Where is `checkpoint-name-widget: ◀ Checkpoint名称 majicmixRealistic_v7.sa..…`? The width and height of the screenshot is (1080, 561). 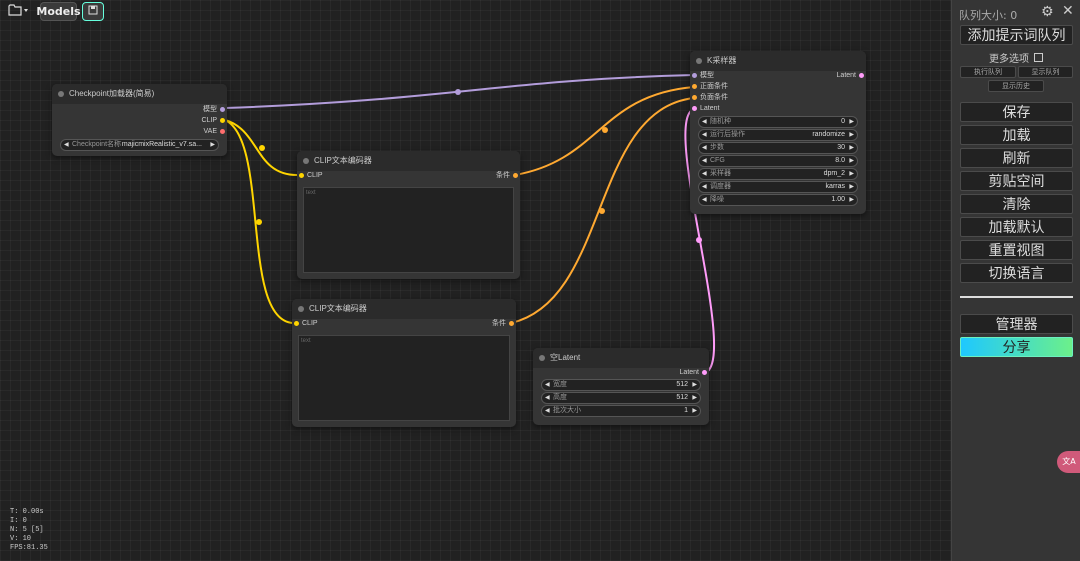 checkpoint-name-widget: ◀ Checkpoint名称 majicmixRealistic_v7.sa..… is located at coordinates (139, 145).